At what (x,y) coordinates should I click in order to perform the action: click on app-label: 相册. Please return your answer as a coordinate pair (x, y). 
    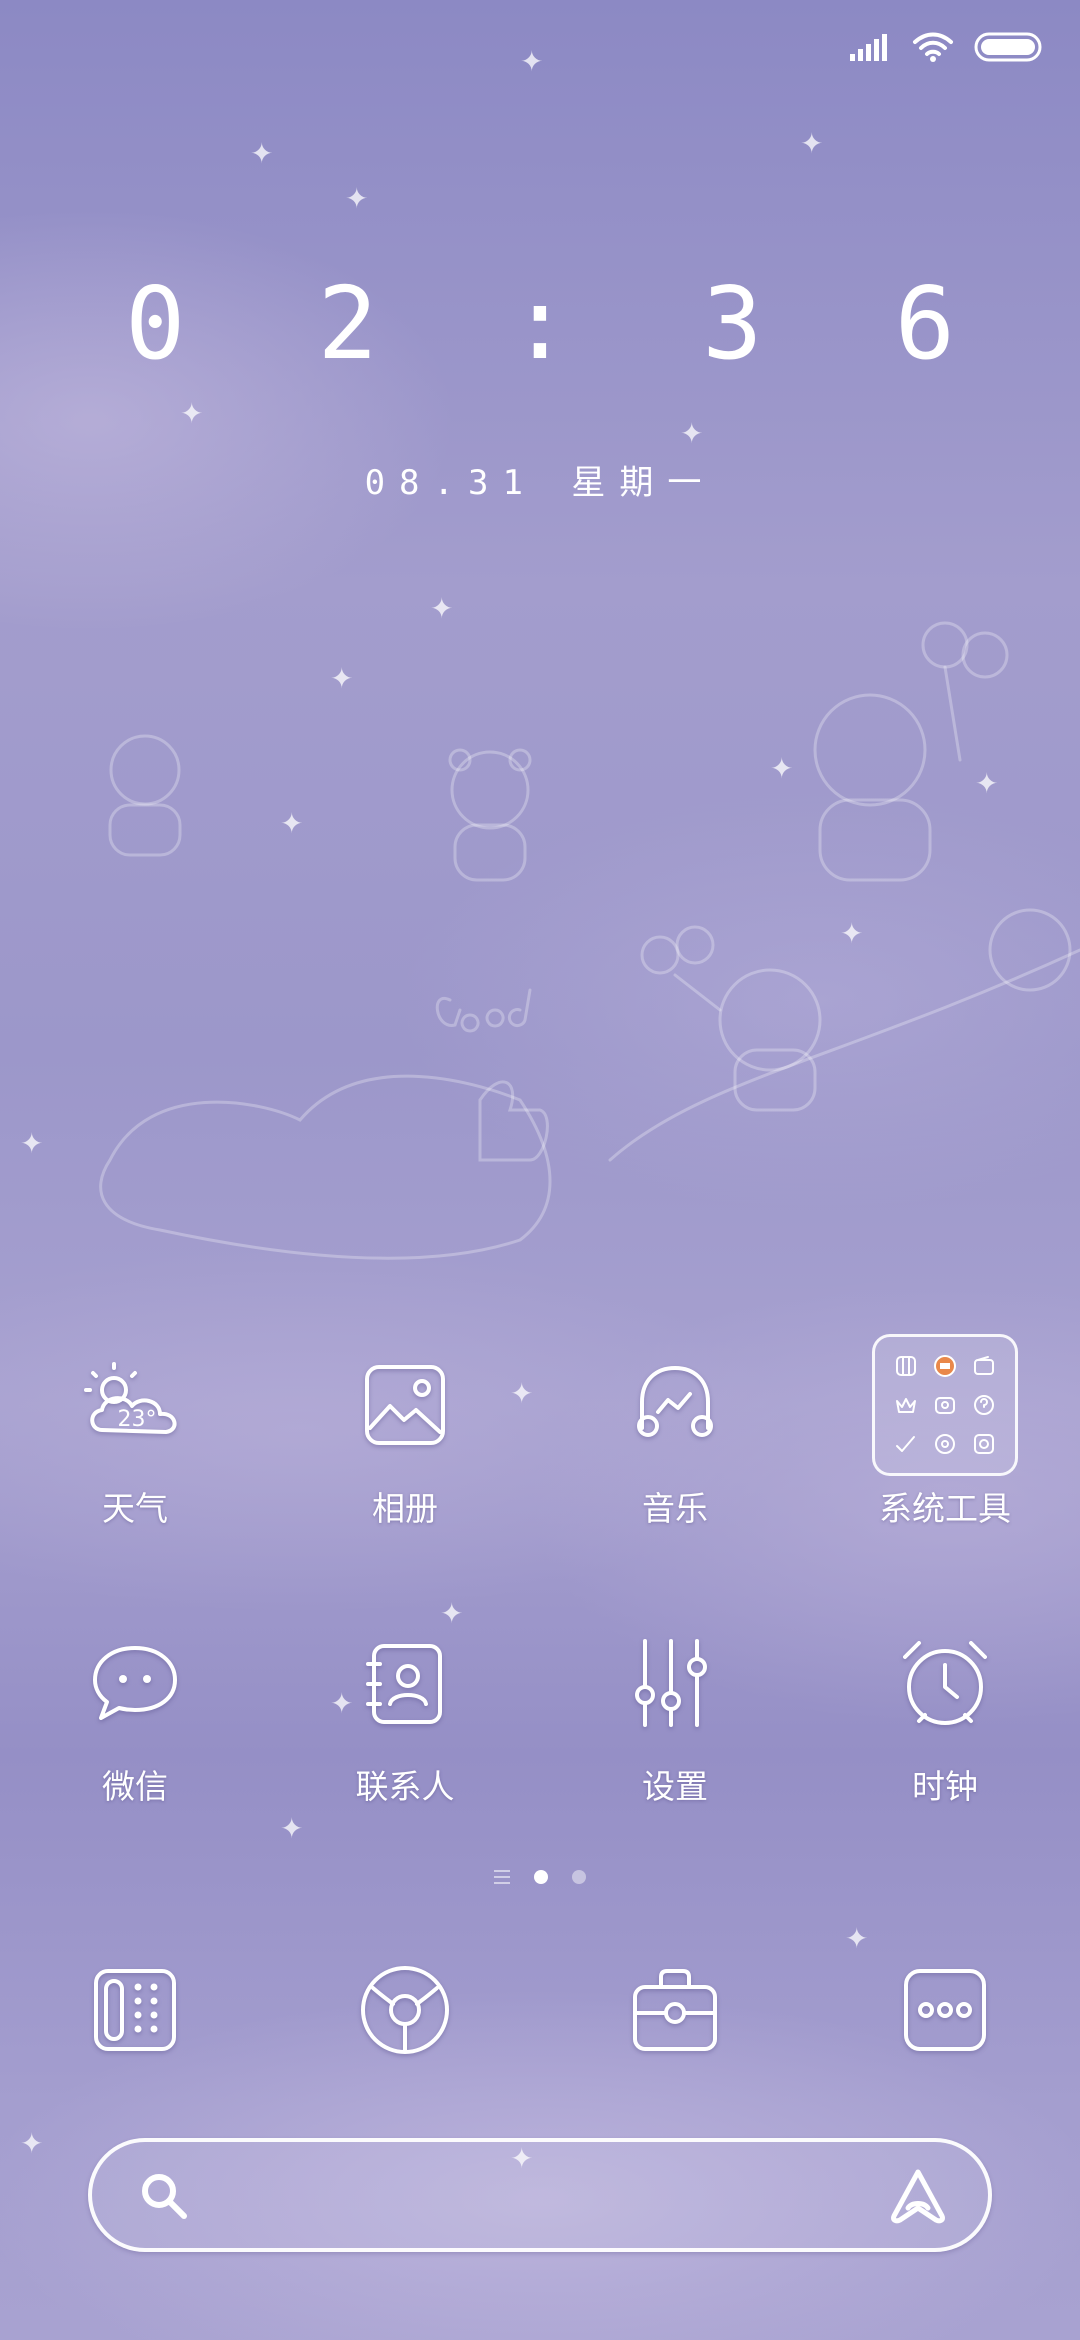
    Looking at the image, I should click on (405, 1508).